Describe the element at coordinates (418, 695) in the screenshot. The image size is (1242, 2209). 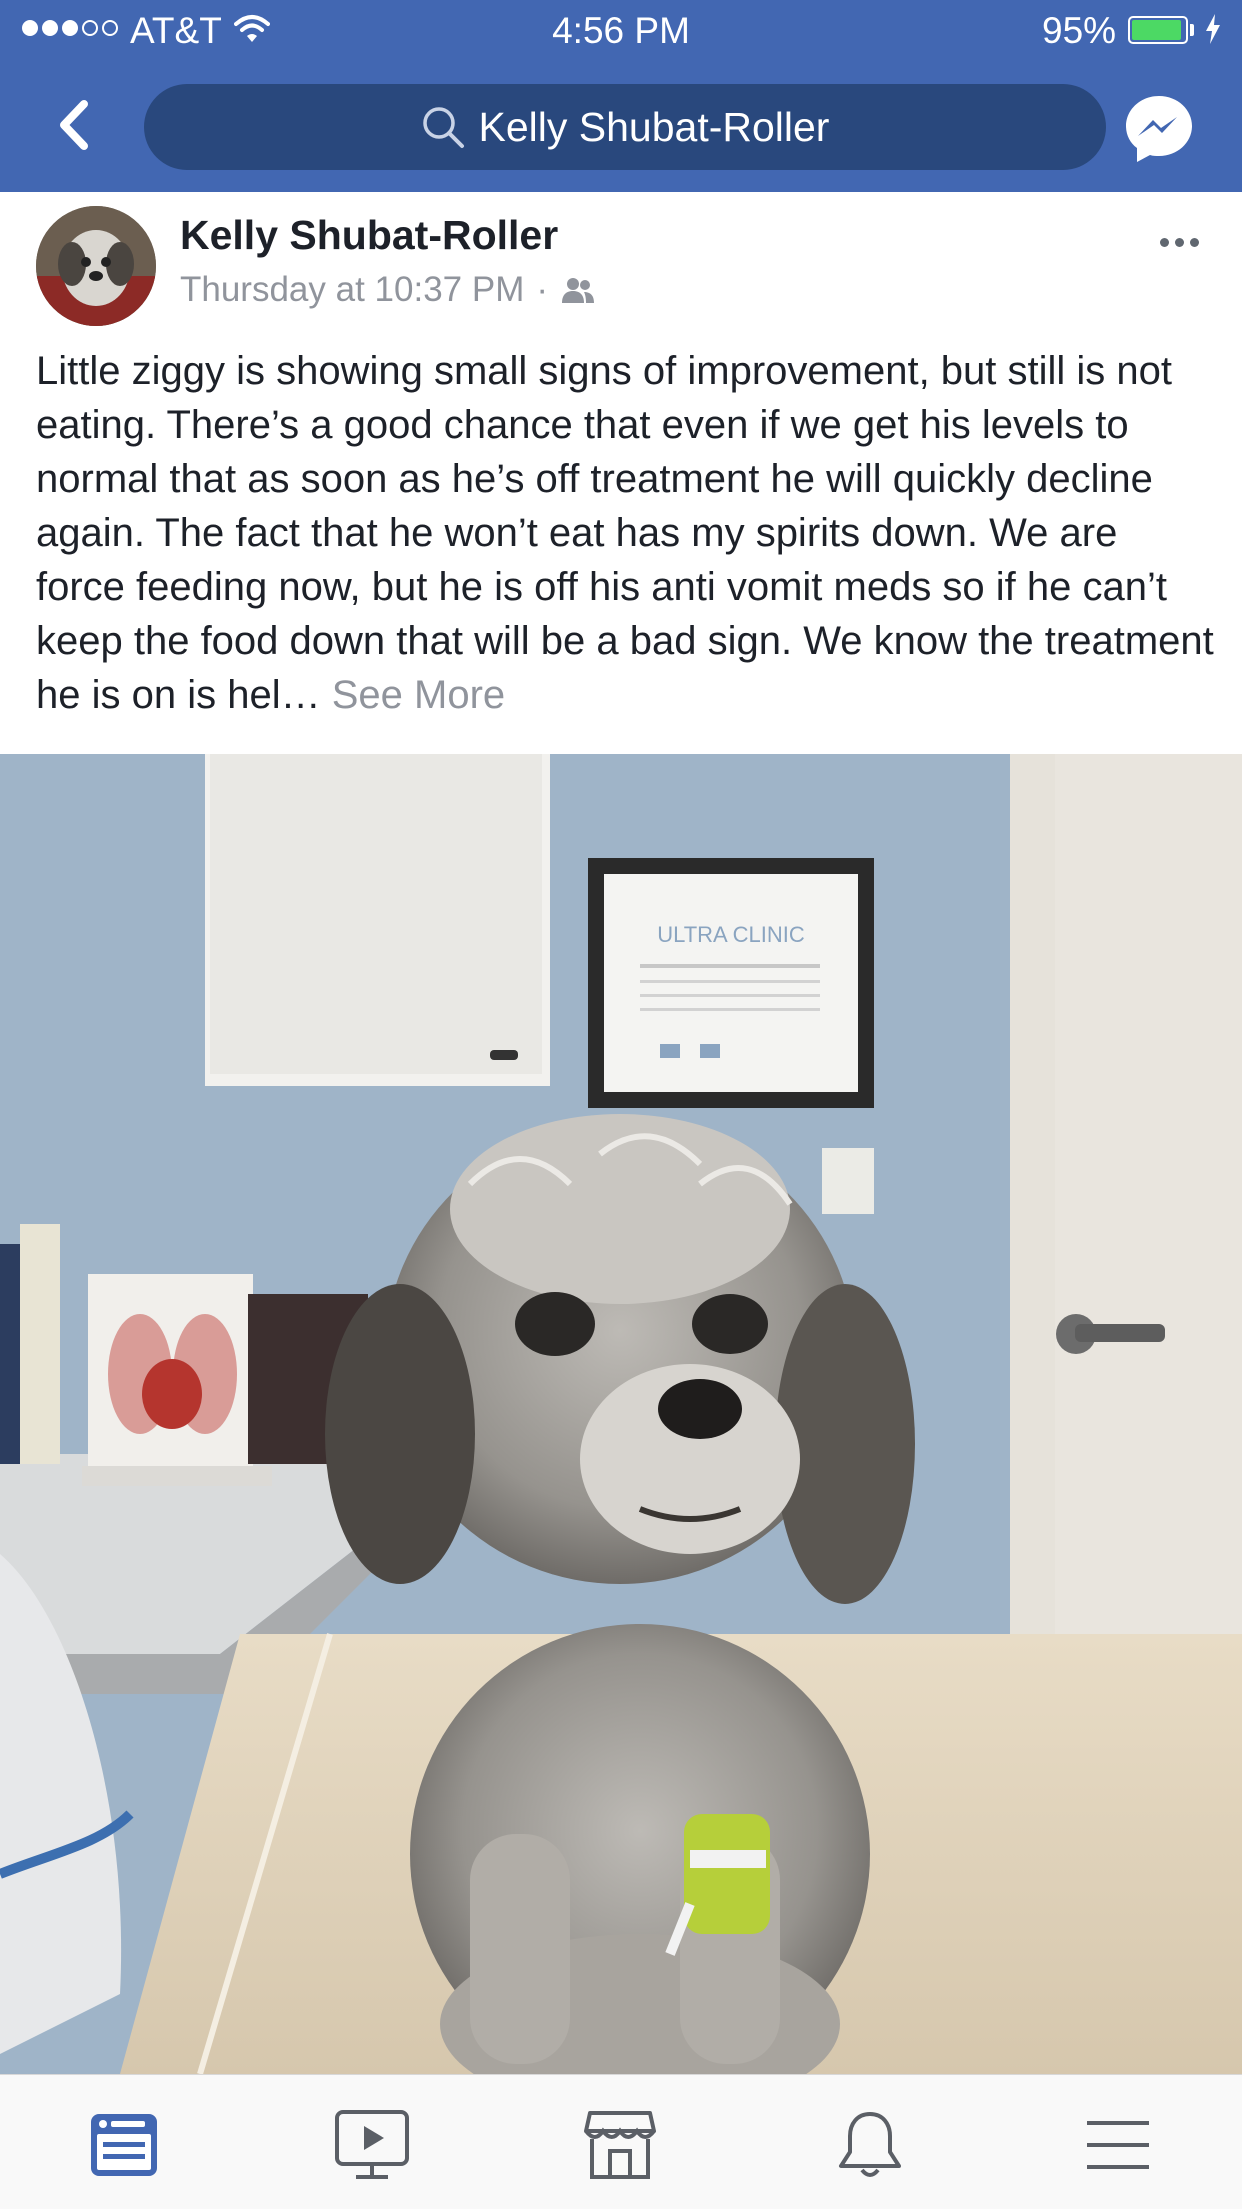
I see `see-more-link: See More` at that location.